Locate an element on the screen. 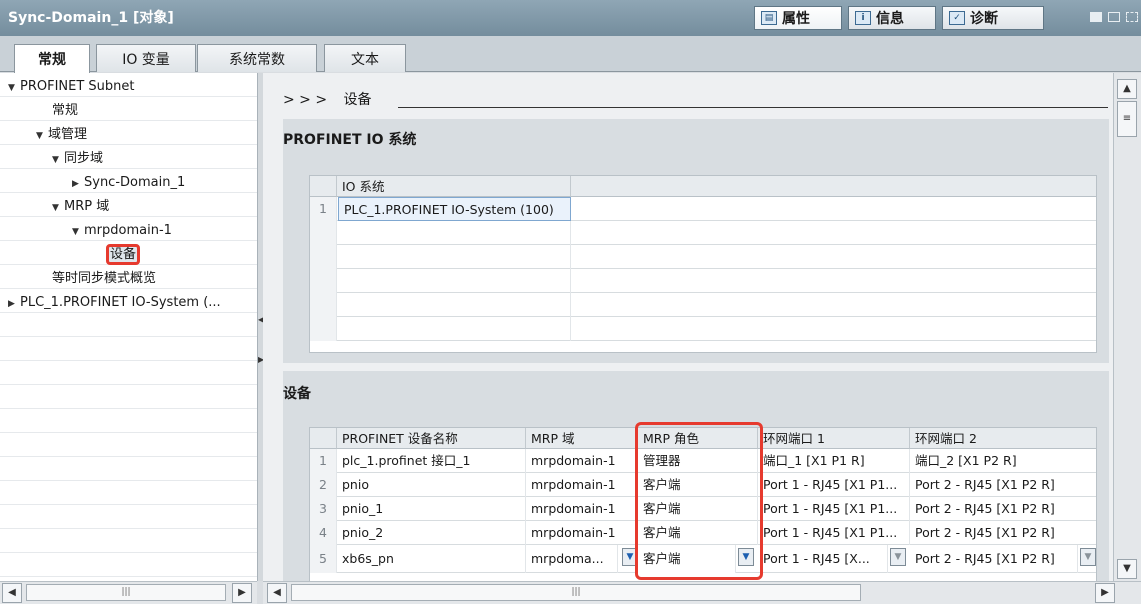 The image size is (1141, 604). nav-item-mrp-domain: ▼ MRP 域 is located at coordinates (80, 207).